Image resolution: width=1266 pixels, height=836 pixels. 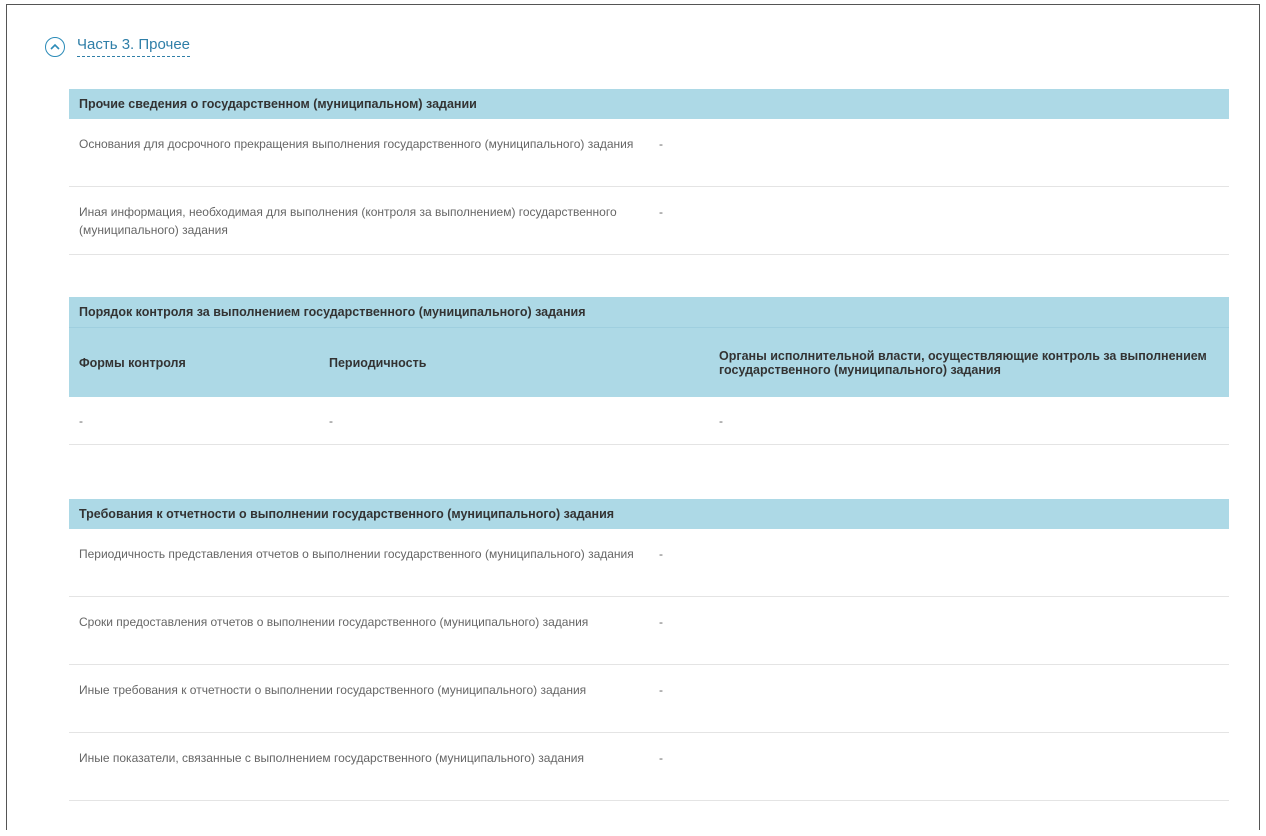 What do you see at coordinates (132, 362) in the screenshot?
I see `column-header: Формы контроля` at bounding box center [132, 362].